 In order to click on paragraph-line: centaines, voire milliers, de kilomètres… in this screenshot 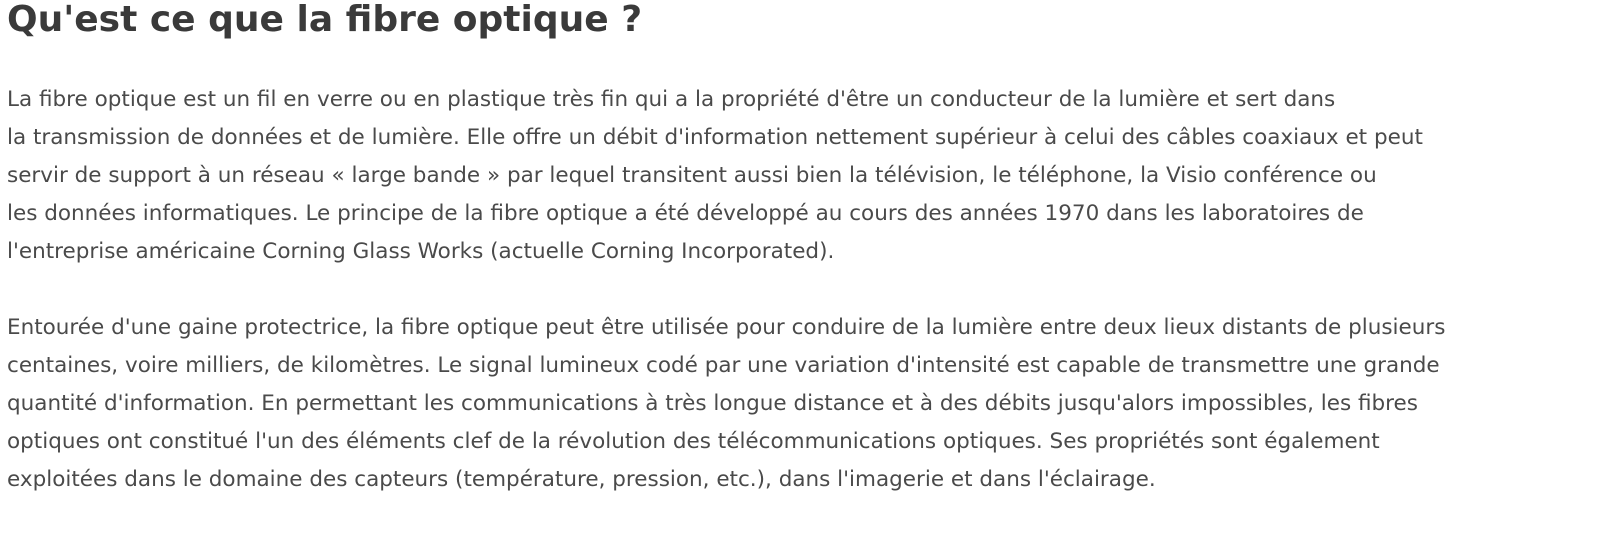, I will do `click(723, 365)`.